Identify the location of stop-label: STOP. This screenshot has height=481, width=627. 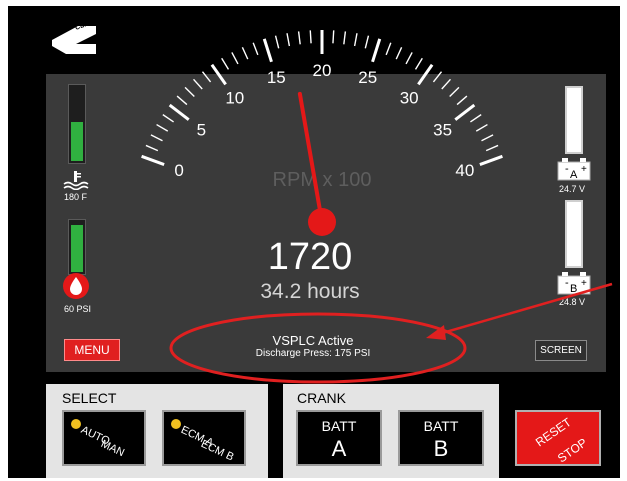
(572, 450).